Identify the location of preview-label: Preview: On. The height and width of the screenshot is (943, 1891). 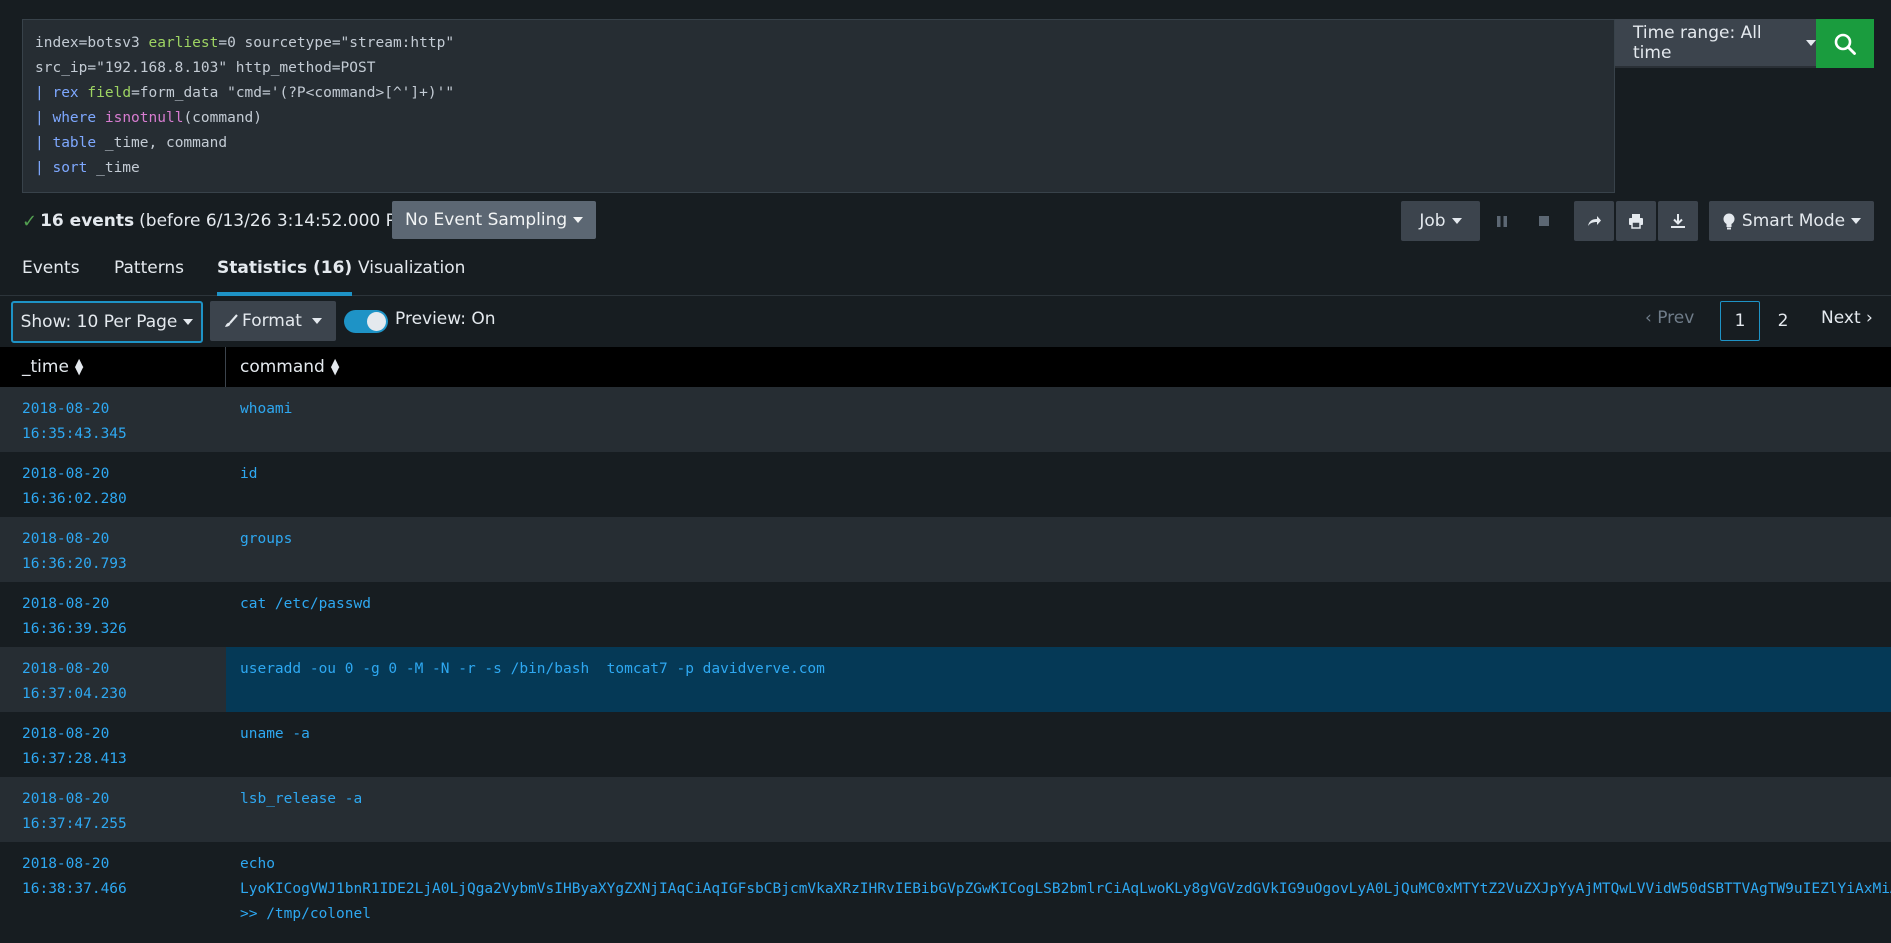
(445, 319).